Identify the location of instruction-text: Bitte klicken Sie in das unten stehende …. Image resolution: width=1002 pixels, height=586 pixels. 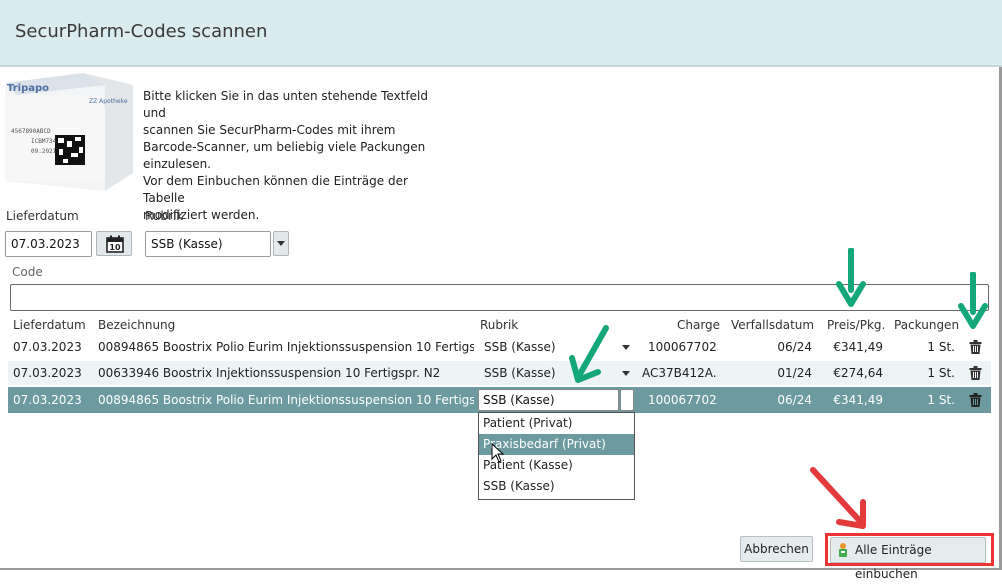
(293, 156).